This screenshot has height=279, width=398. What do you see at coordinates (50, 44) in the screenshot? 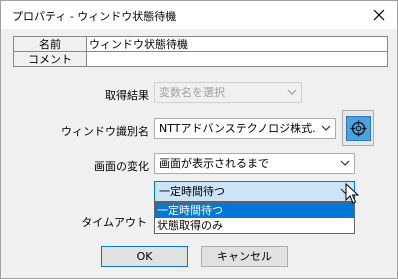
I see `name-key: 名前` at bounding box center [50, 44].